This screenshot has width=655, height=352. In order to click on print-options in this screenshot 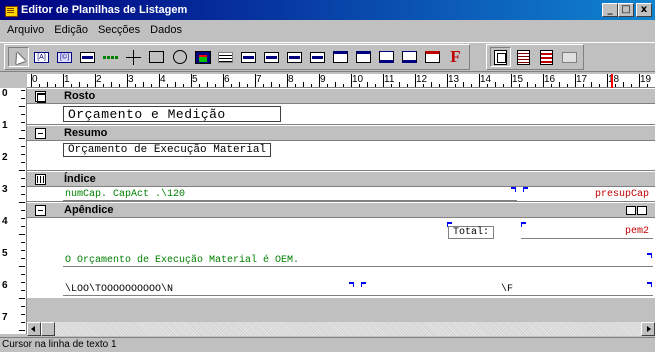, I will do `click(636, 210)`.